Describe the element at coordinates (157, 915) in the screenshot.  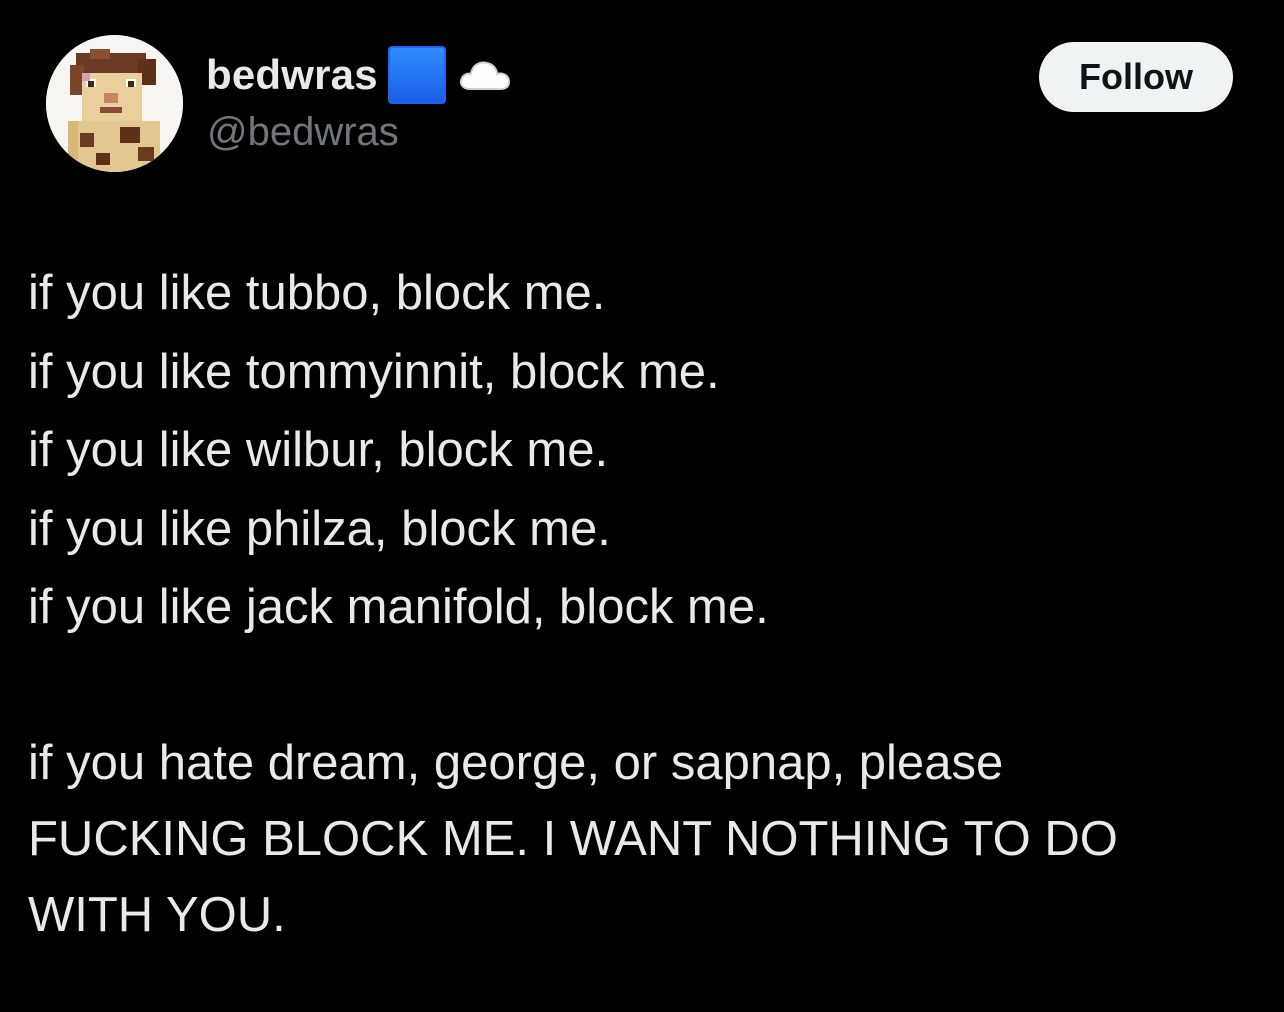
I see `tweet-text-line: WITH YOU.` at that location.